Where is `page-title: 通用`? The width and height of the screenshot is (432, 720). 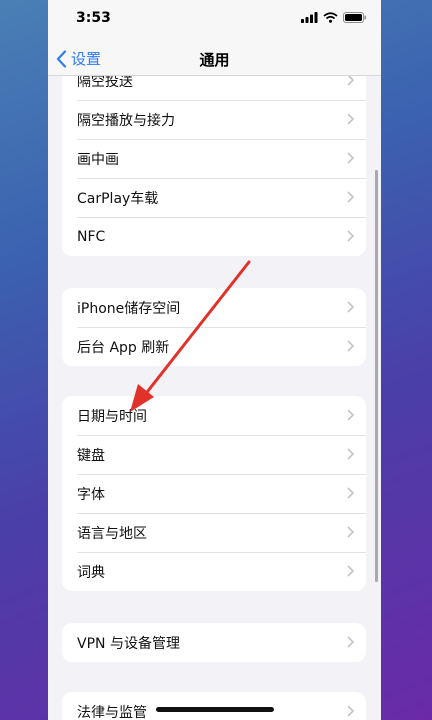 page-title: 通用 is located at coordinates (214, 60).